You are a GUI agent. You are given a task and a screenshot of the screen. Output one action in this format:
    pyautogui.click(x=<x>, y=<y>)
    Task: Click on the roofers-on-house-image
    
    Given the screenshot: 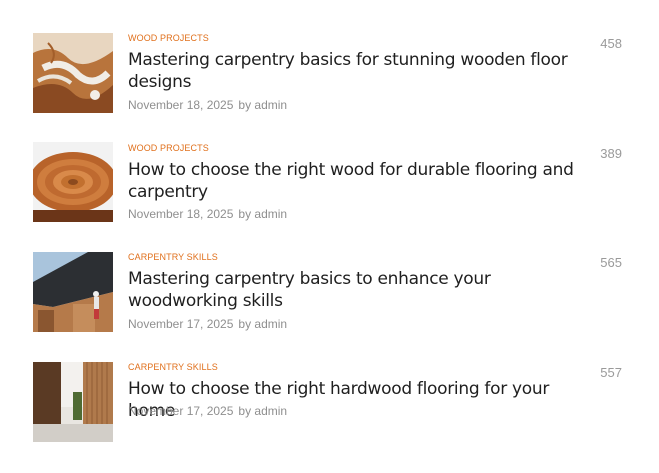 What is the action you would take?
    pyautogui.click(x=73, y=292)
    